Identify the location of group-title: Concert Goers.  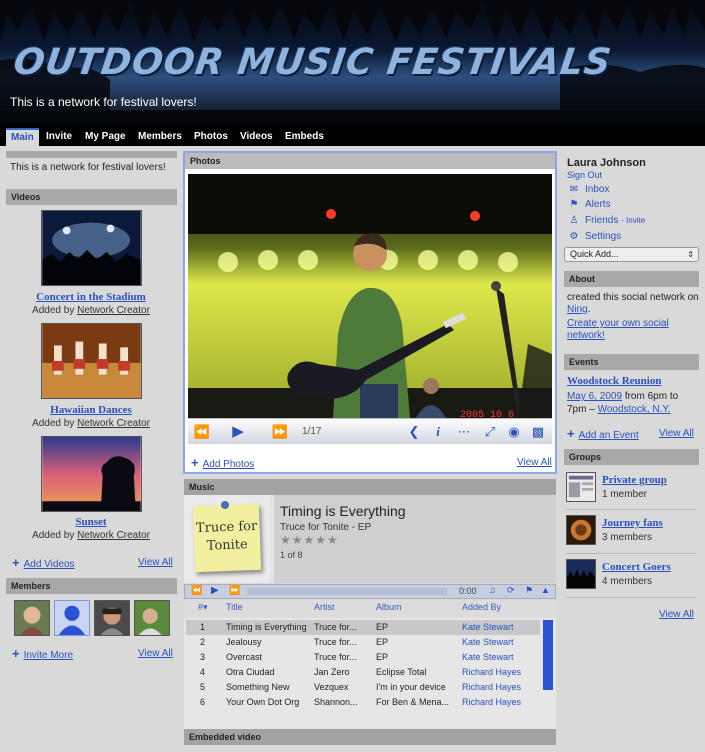
(636, 567).